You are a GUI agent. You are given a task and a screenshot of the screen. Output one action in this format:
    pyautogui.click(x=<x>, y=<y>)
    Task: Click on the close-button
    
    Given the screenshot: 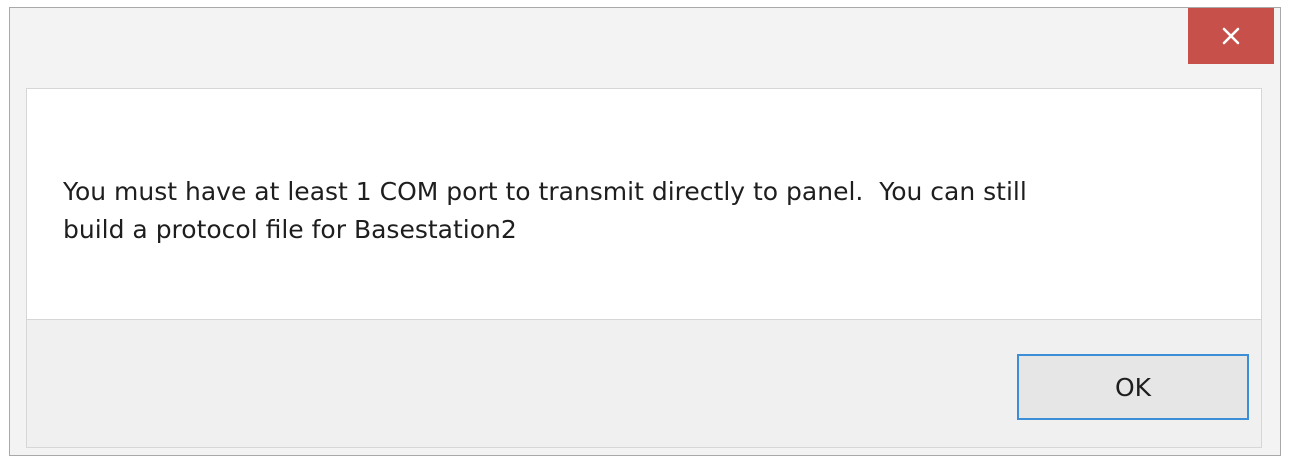 What is the action you would take?
    pyautogui.click(x=1231, y=36)
    